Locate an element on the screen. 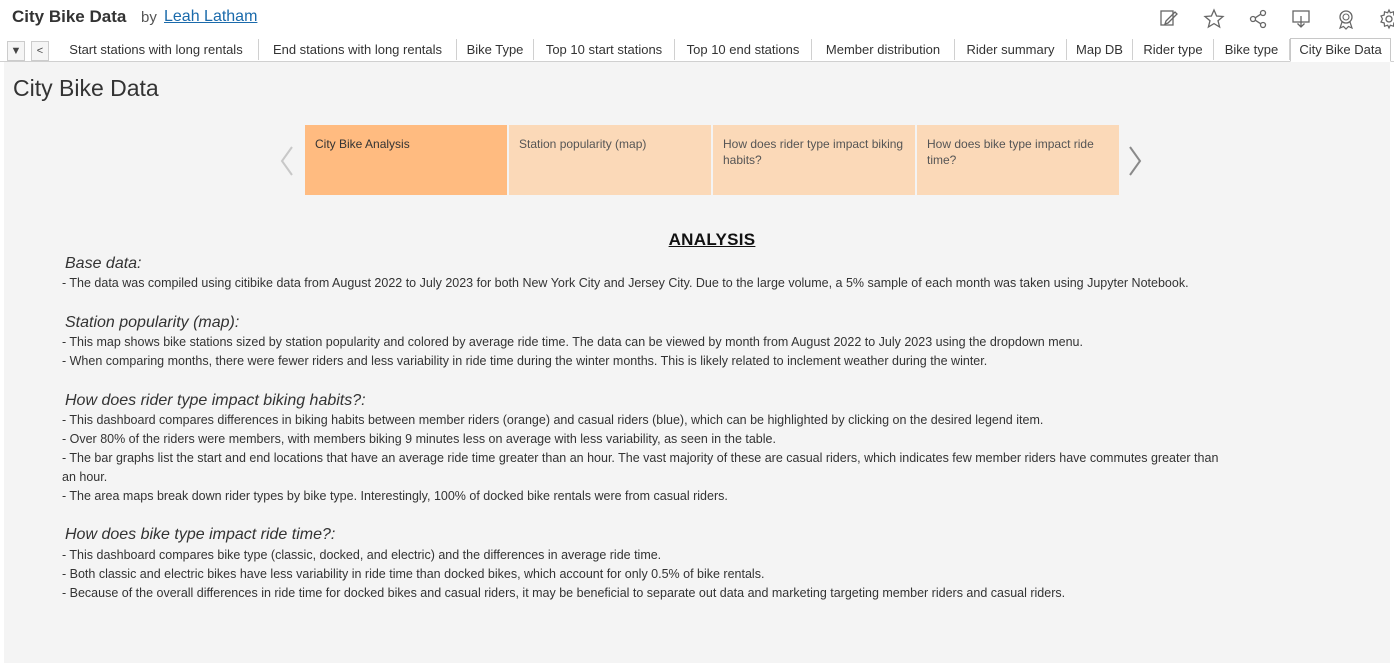  download-icon is located at coordinates (1301, 19).